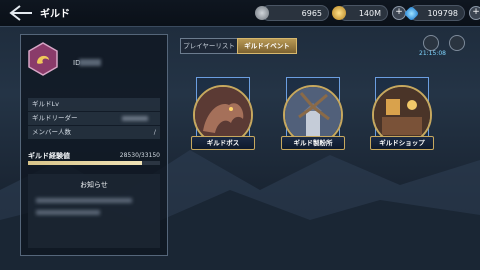 This screenshot has width=480, height=270. I want to click on member-count-row: メンバー人数 /, so click(94, 132).